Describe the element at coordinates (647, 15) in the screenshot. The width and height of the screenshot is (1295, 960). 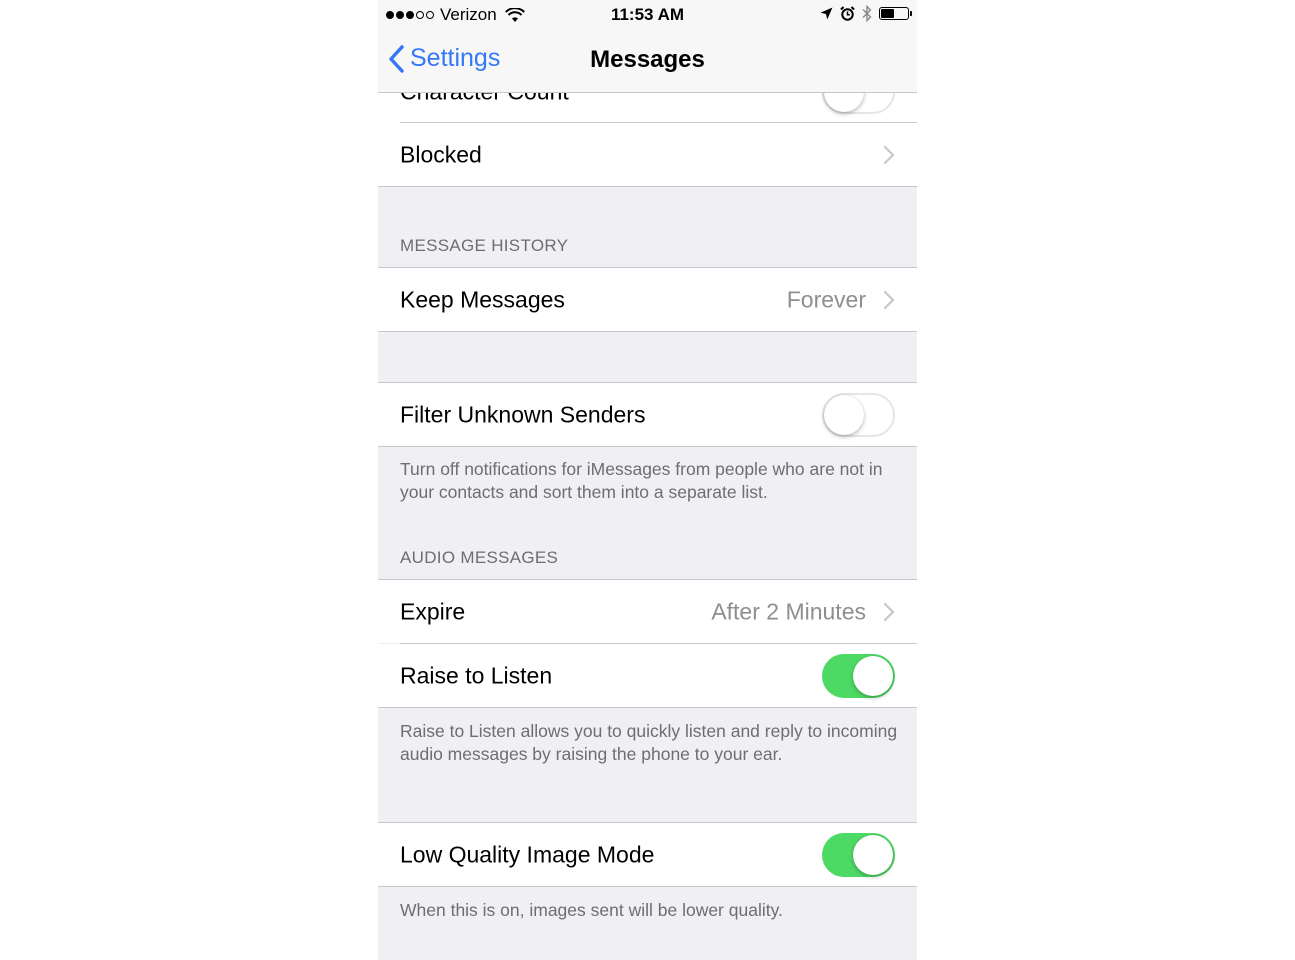
I see `status-bar: Verizon 11:53 AM` at that location.